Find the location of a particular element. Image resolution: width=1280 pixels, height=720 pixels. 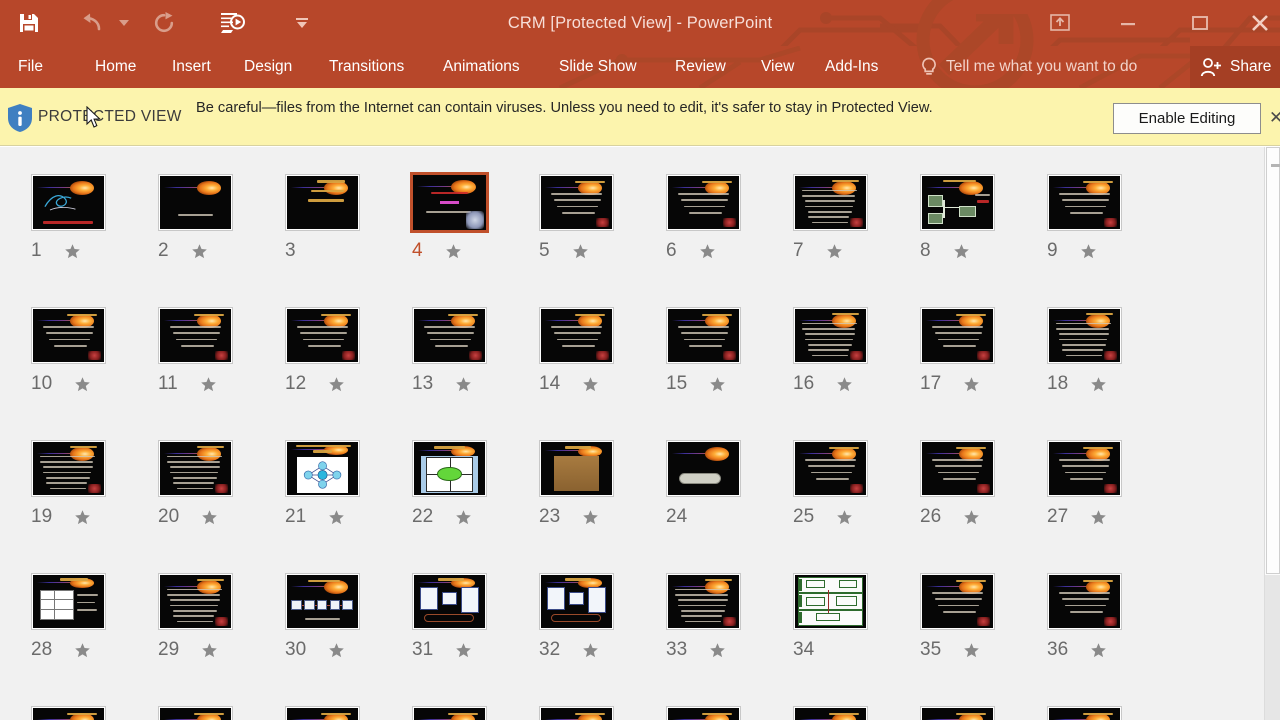

tab-transitions: Transitions is located at coordinates (366, 67).